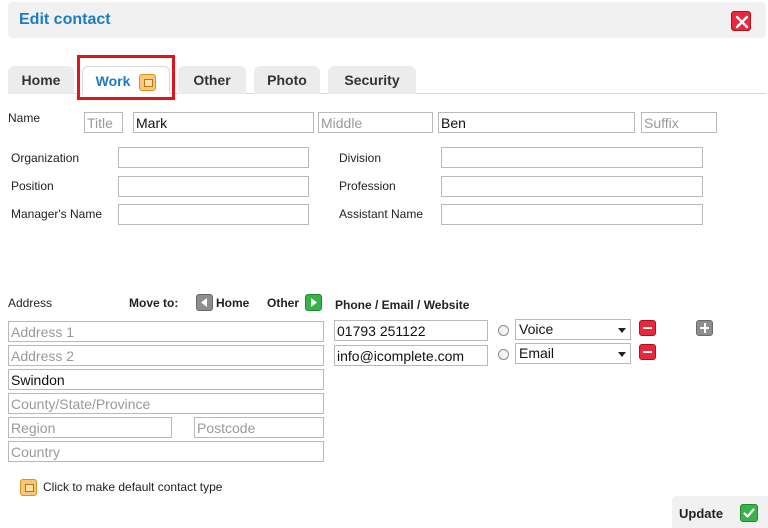 The image size is (768, 528). What do you see at coordinates (503, 354) in the screenshot?
I see `email-default-radio` at bounding box center [503, 354].